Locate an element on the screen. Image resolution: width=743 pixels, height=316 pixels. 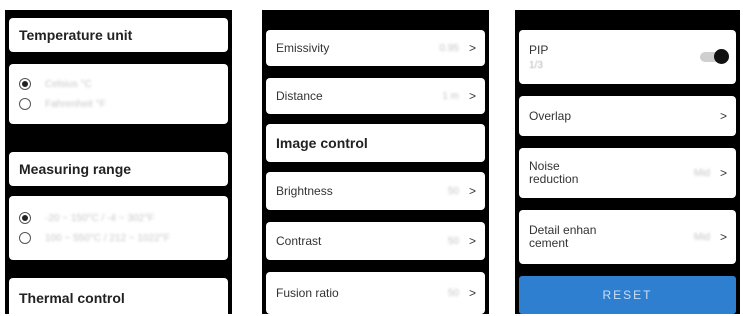
emissivity-value: 0.95 is located at coordinates (449, 48).